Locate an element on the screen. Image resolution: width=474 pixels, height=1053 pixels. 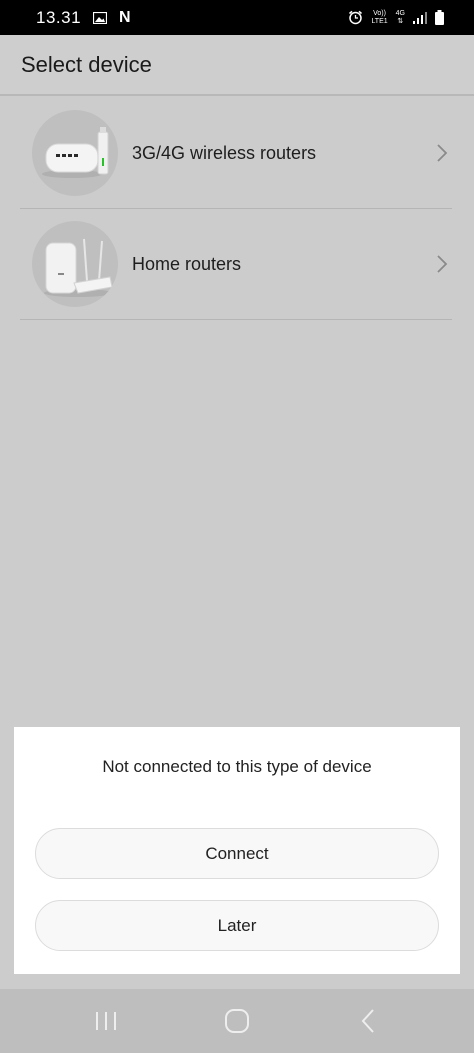
volte-top-text: Vo)) is located at coordinates (379, 13).